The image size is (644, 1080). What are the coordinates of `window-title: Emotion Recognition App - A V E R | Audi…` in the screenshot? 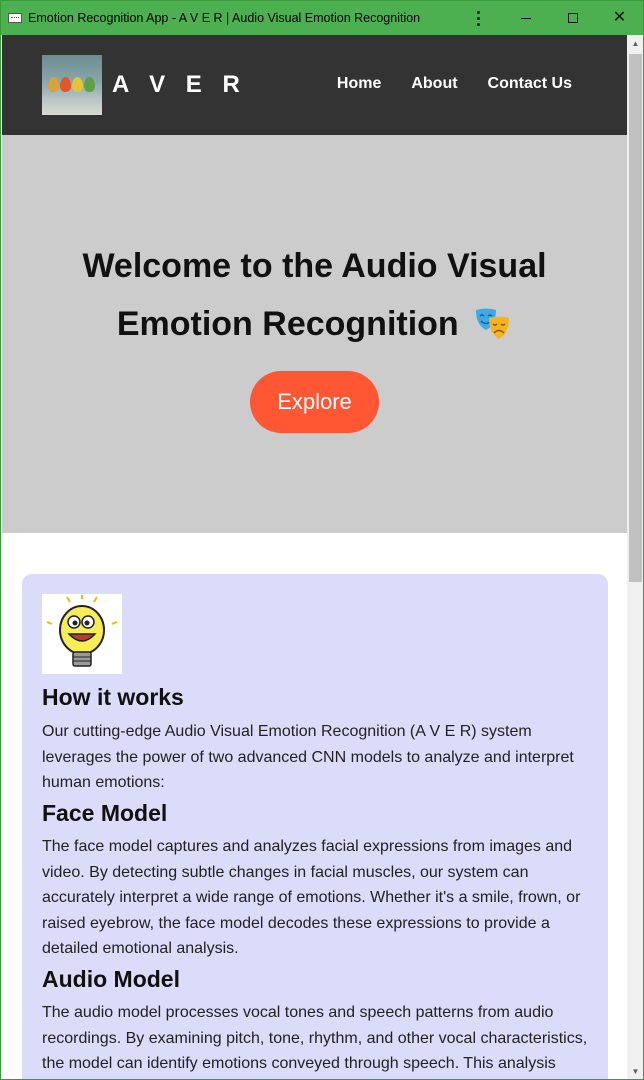 It's located at (224, 18).